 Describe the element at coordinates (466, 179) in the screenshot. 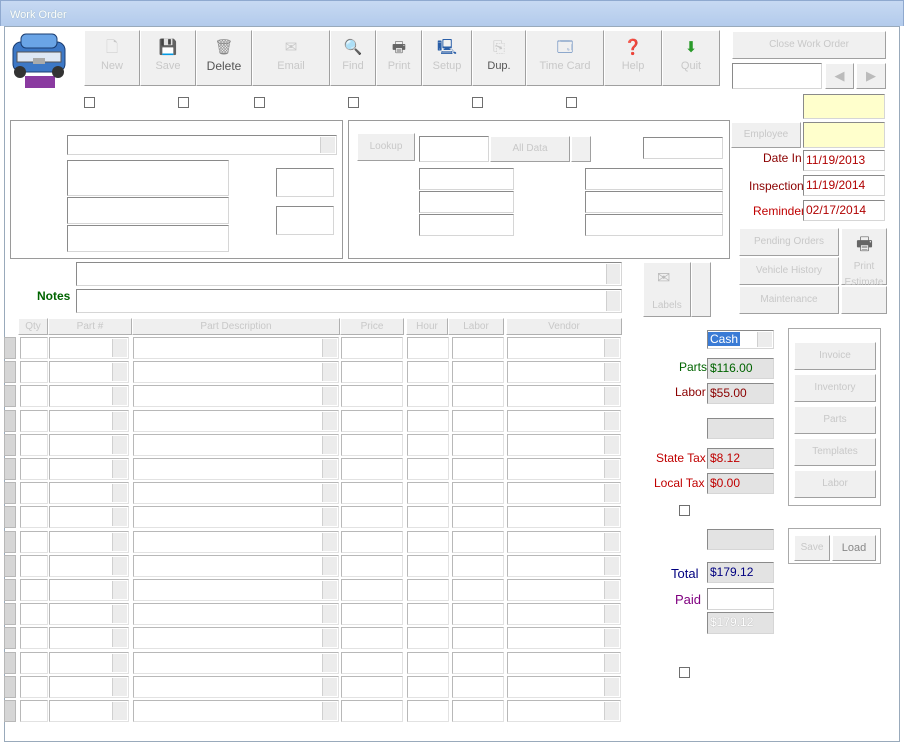

I see `vehicle-year-field` at that location.